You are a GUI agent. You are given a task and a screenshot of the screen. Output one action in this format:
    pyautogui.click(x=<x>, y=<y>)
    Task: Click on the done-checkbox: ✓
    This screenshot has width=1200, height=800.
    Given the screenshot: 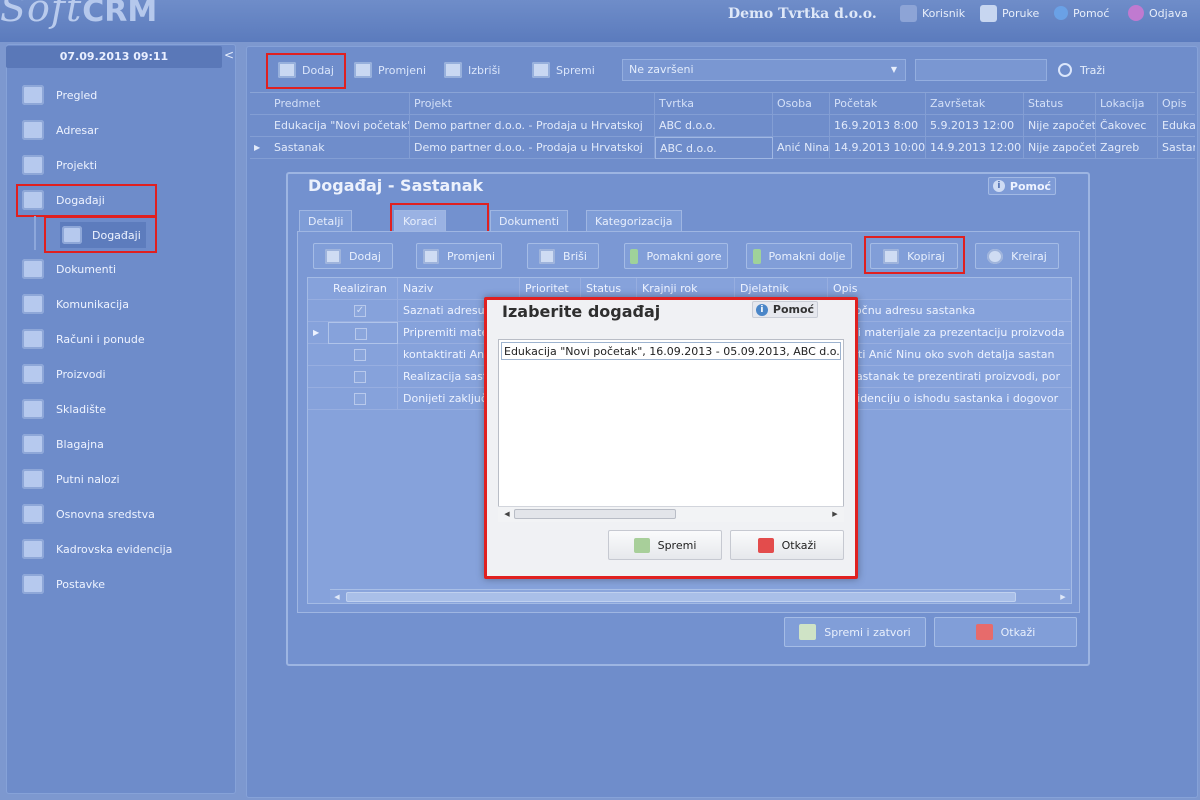 What is the action you would take?
    pyautogui.click(x=360, y=311)
    